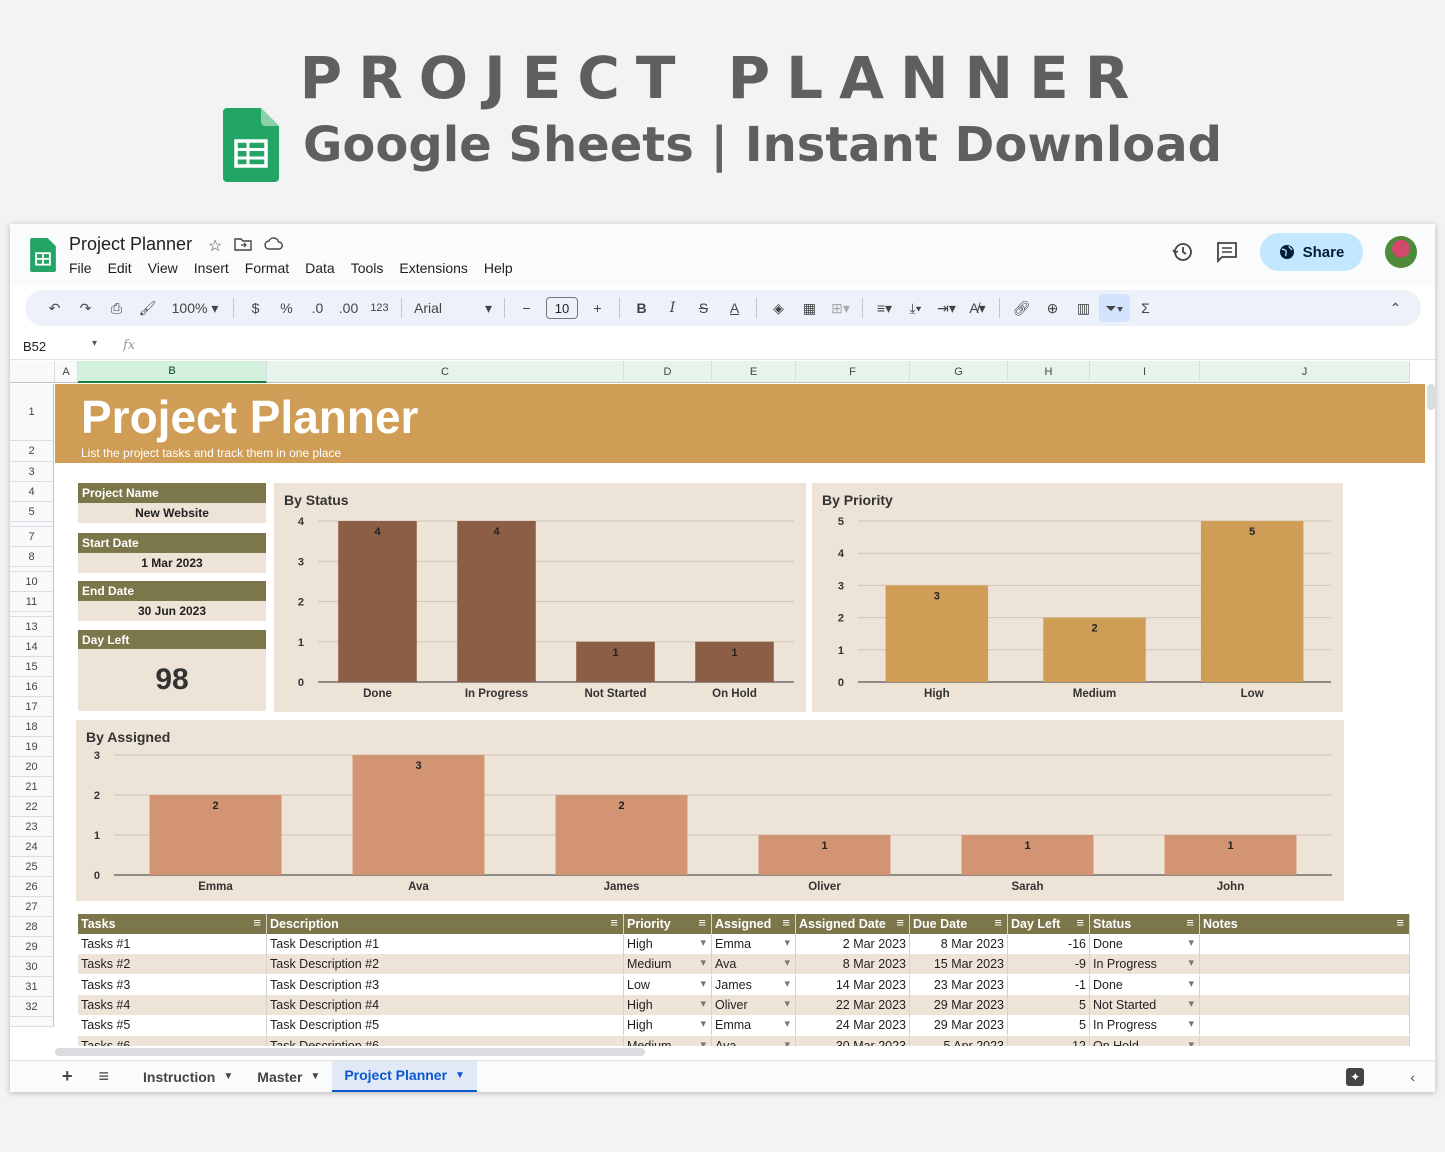 This screenshot has width=1445, height=1152. I want to click on menu-extensions: Extensions, so click(433, 268).